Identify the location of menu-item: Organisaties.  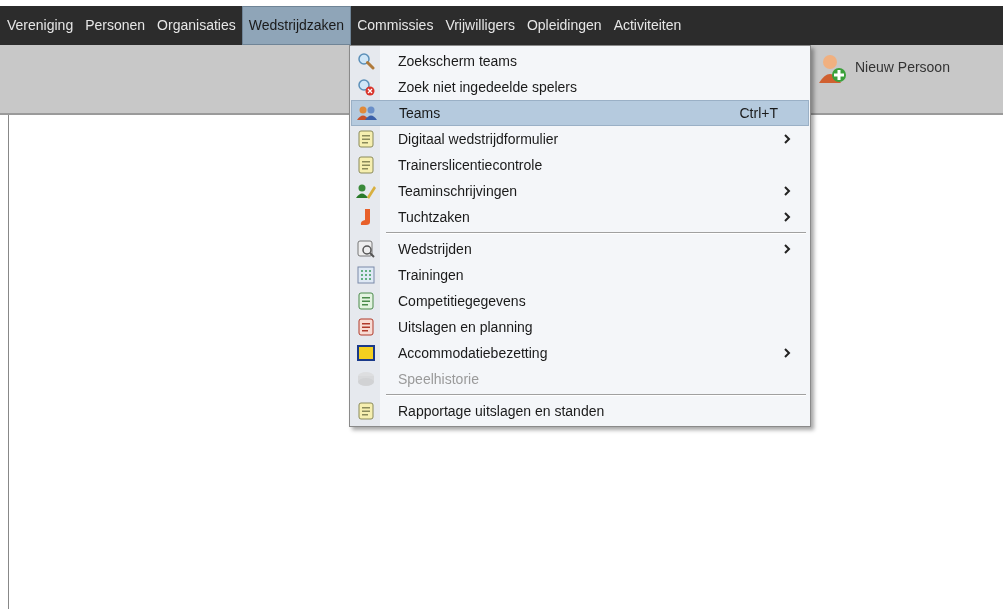
(196, 25).